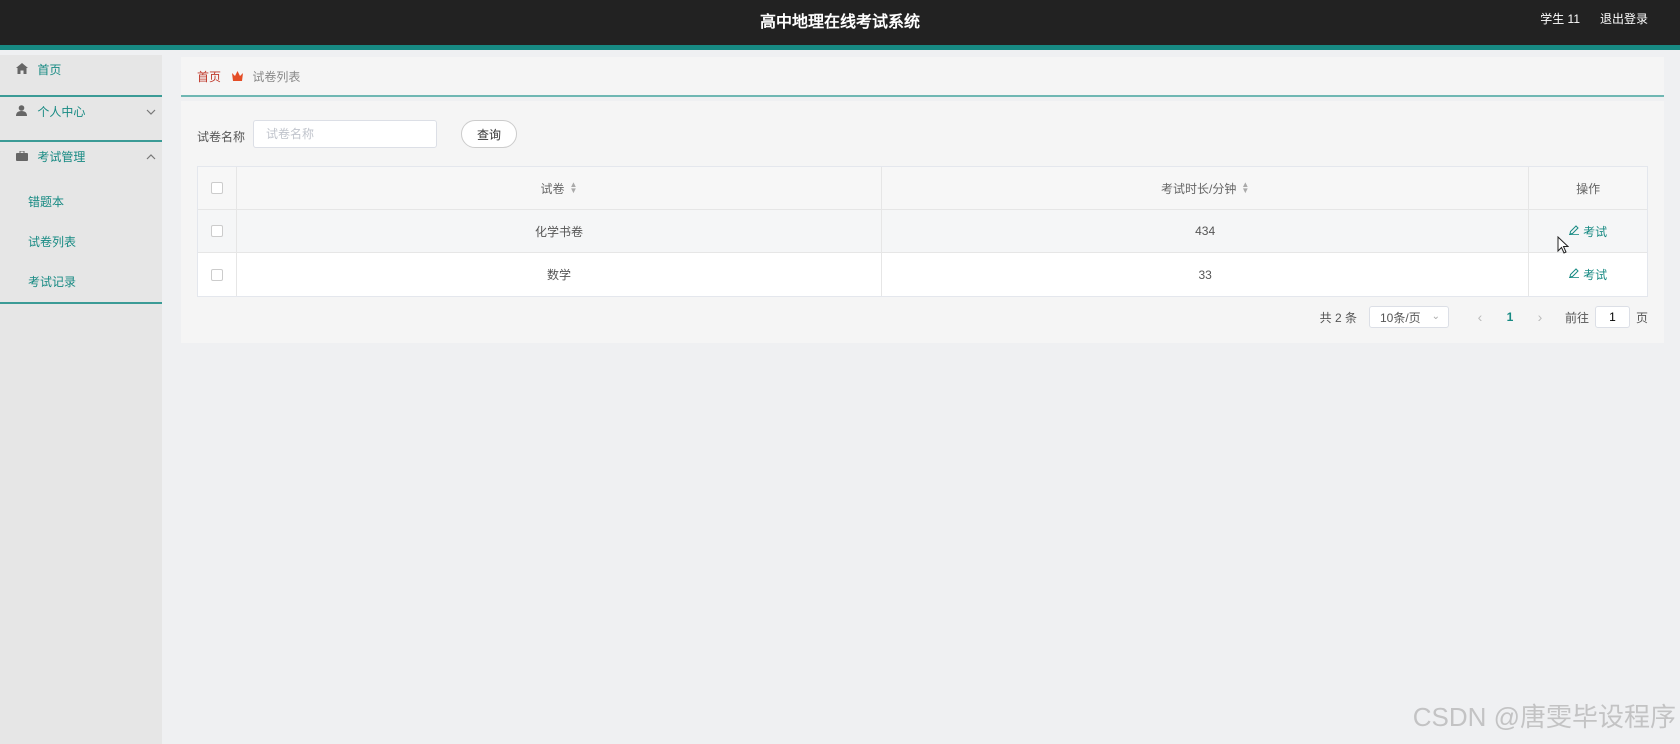 The image size is (1680, 744). Describe the element at coordinates (221, 137) in the screenshot. I see `search-label: 试卷名称` at that location.